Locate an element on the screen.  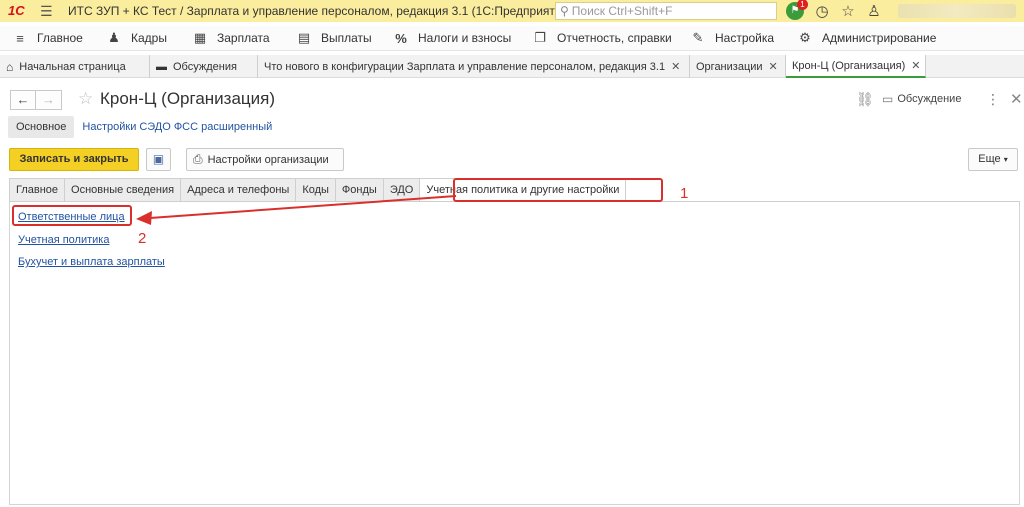
menu-lines-icon: ≡ is located at coordinates (20, 38).